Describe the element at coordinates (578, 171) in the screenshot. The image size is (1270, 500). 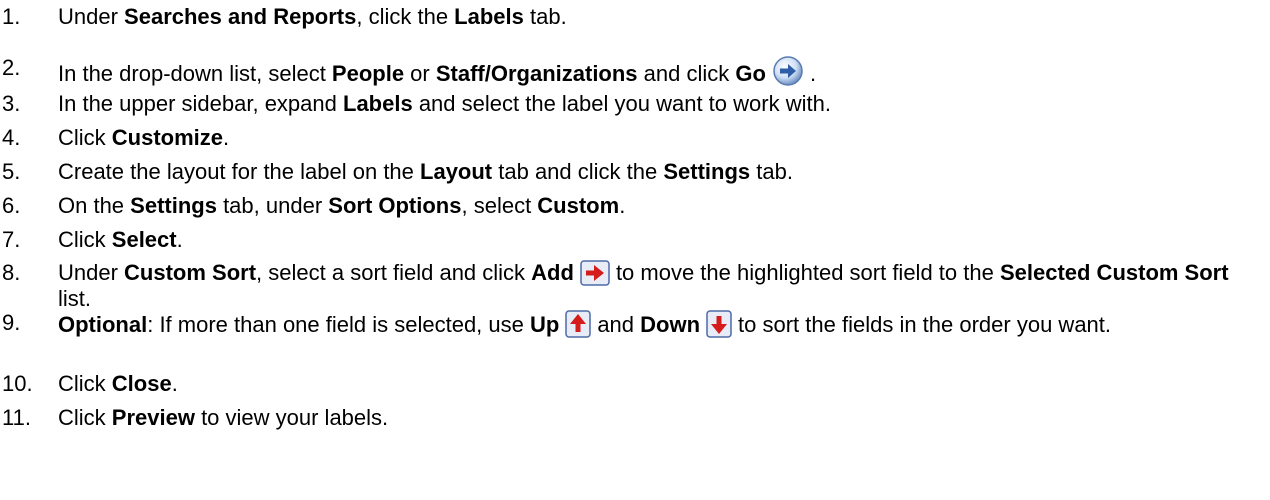
I see `step-text-run: tab and click the` at that location.